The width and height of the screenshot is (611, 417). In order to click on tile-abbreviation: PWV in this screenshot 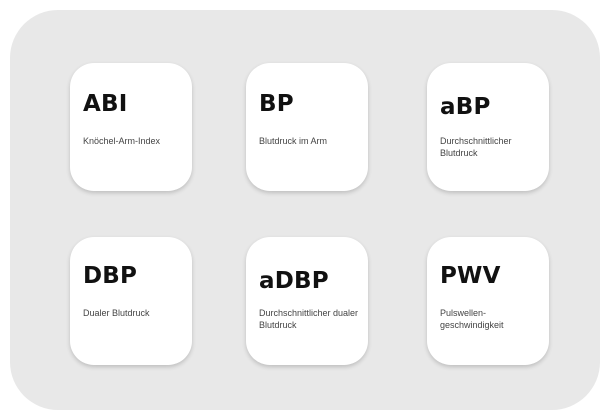, I will do `click(470, 276)`.